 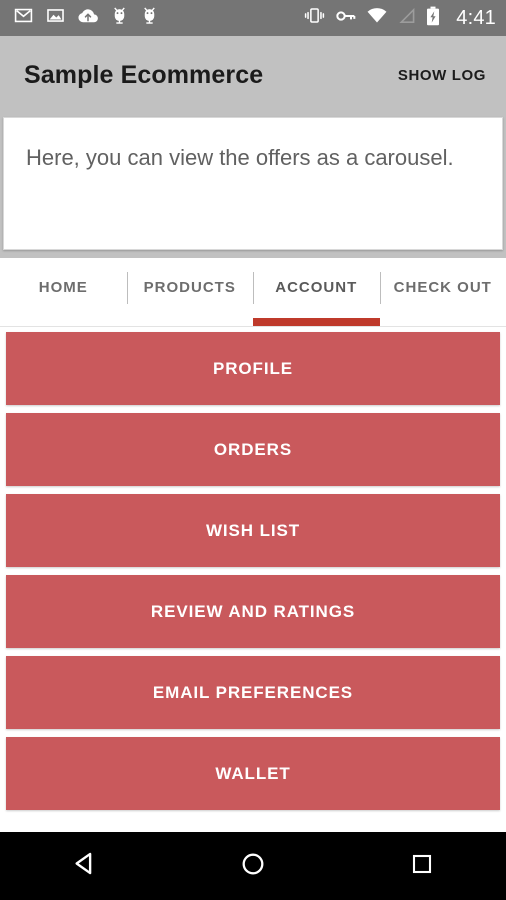 I want to click on recents-icon, so click(x=422, y=866).